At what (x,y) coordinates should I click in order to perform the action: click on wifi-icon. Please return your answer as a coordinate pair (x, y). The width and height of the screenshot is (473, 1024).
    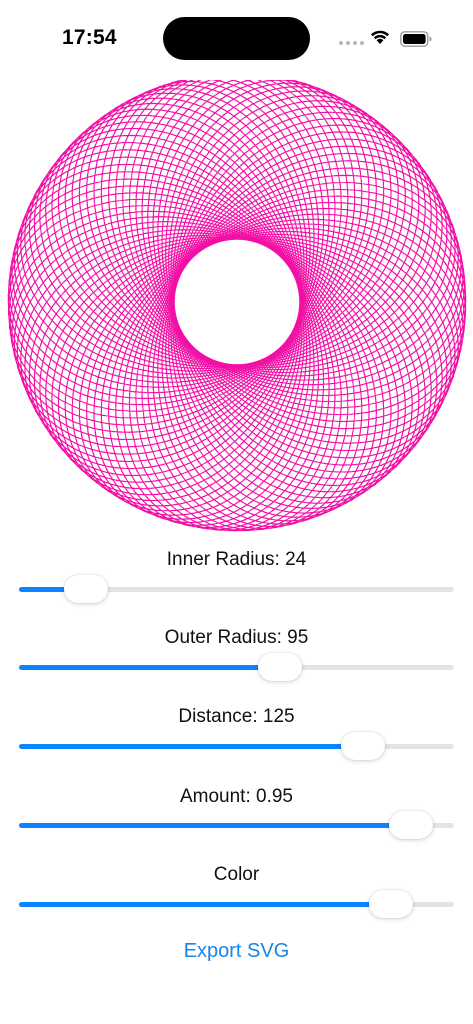
    Looking at the image, I should click on (380, 37).